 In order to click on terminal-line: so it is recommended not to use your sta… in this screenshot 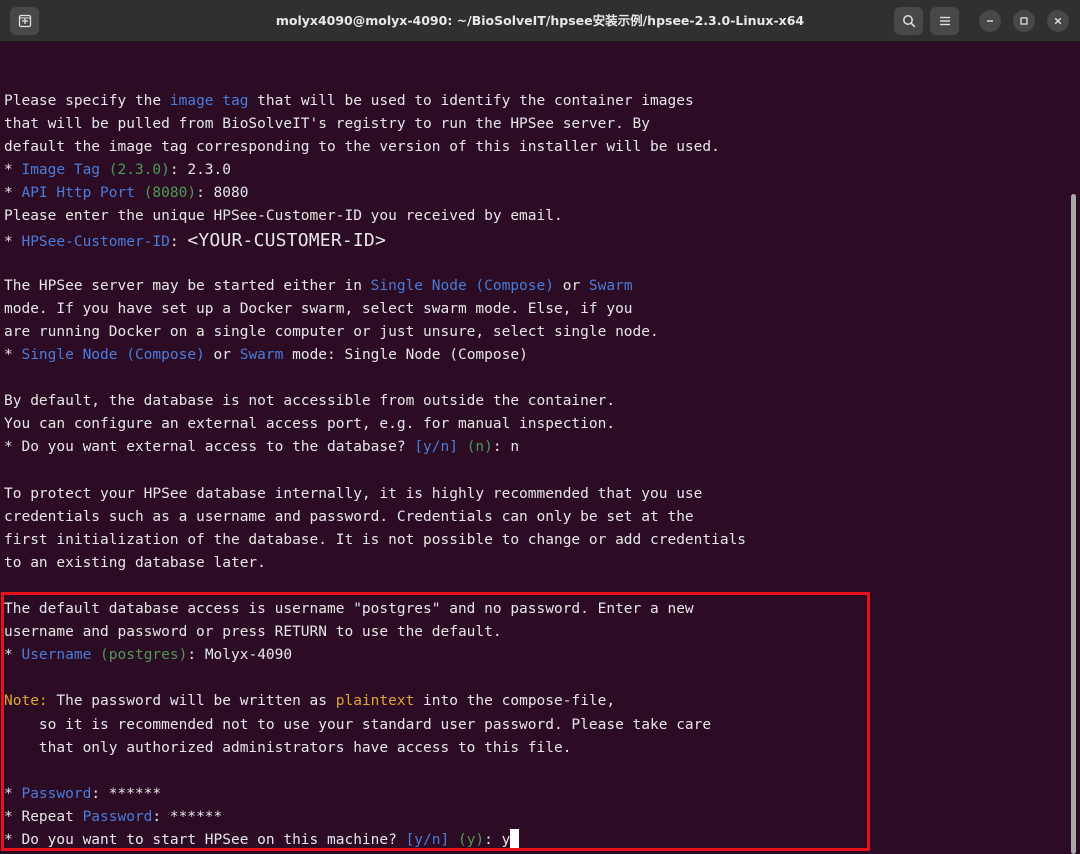, I will do `click(375, 725)`.